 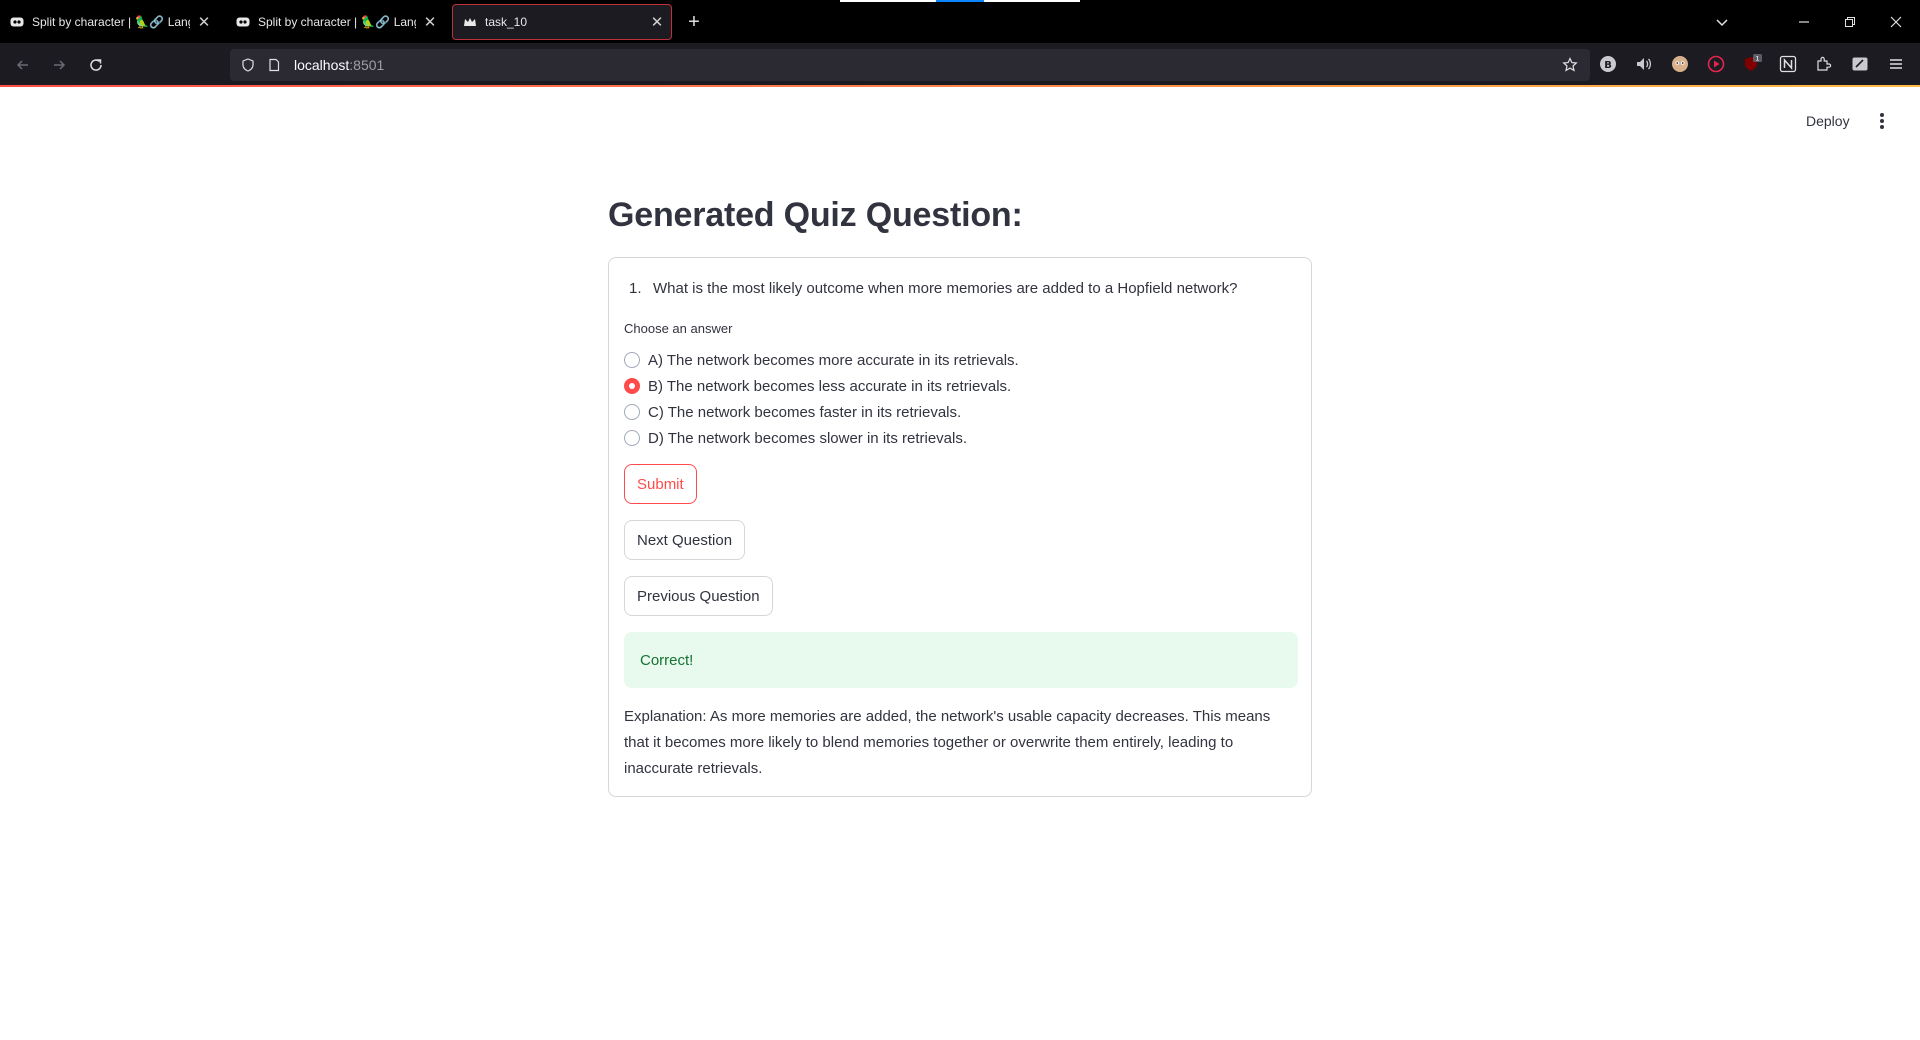 I want to click on bookmark-star-icon, so click(x=1570, y=65).